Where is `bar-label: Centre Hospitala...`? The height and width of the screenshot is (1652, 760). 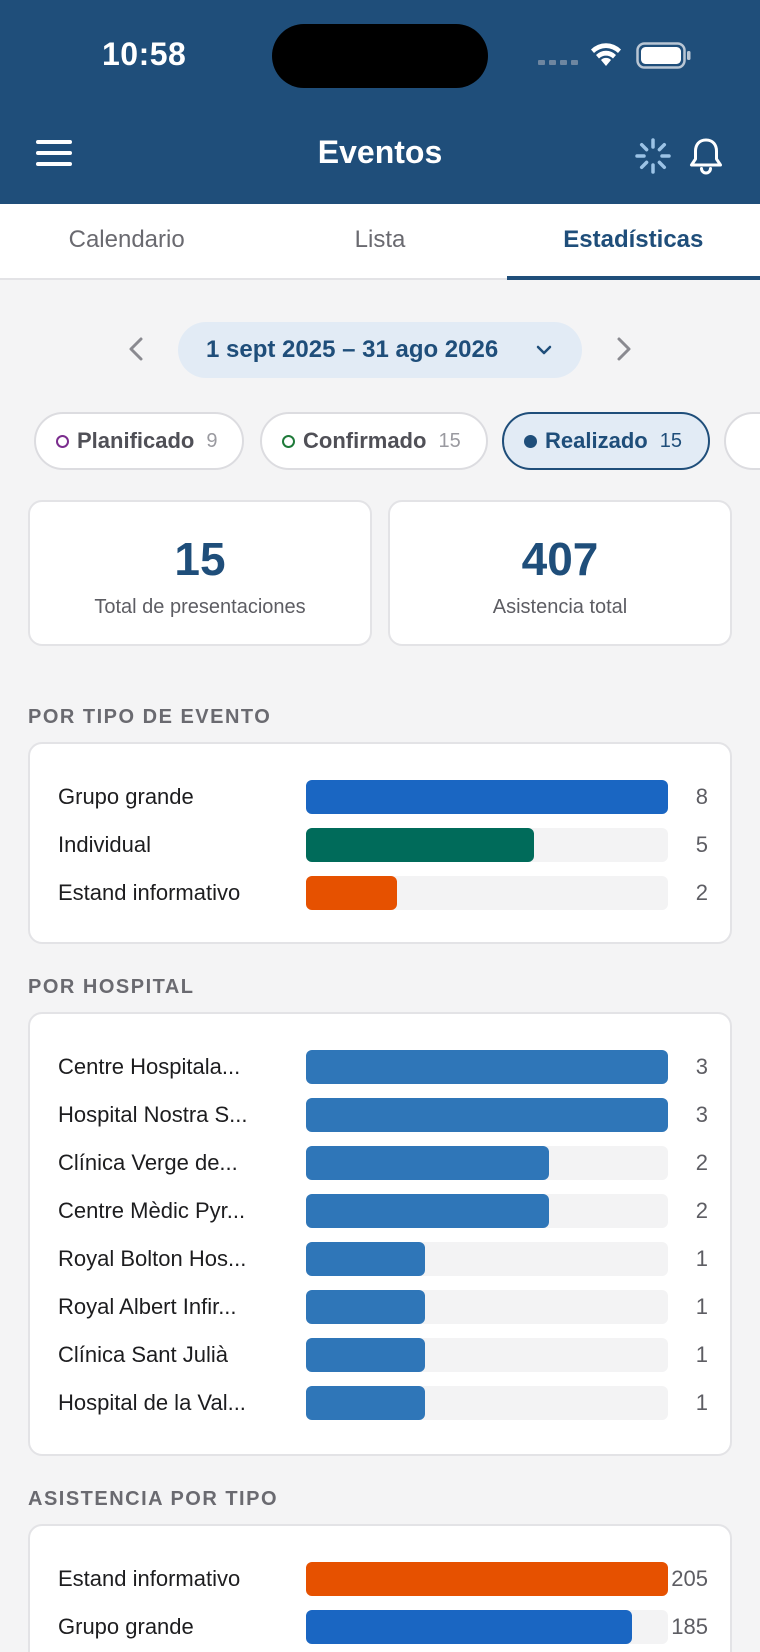 bar-label: Centre Hospitala... is located at coordinates (149, 1066).